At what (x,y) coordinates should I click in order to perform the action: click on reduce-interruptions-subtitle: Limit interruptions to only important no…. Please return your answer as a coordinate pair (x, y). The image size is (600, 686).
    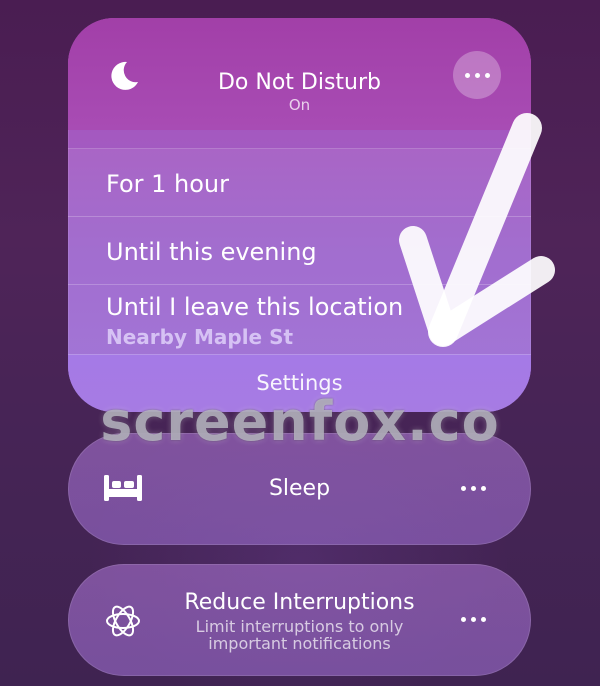
    Looking at the image, I should click on (299, 635).